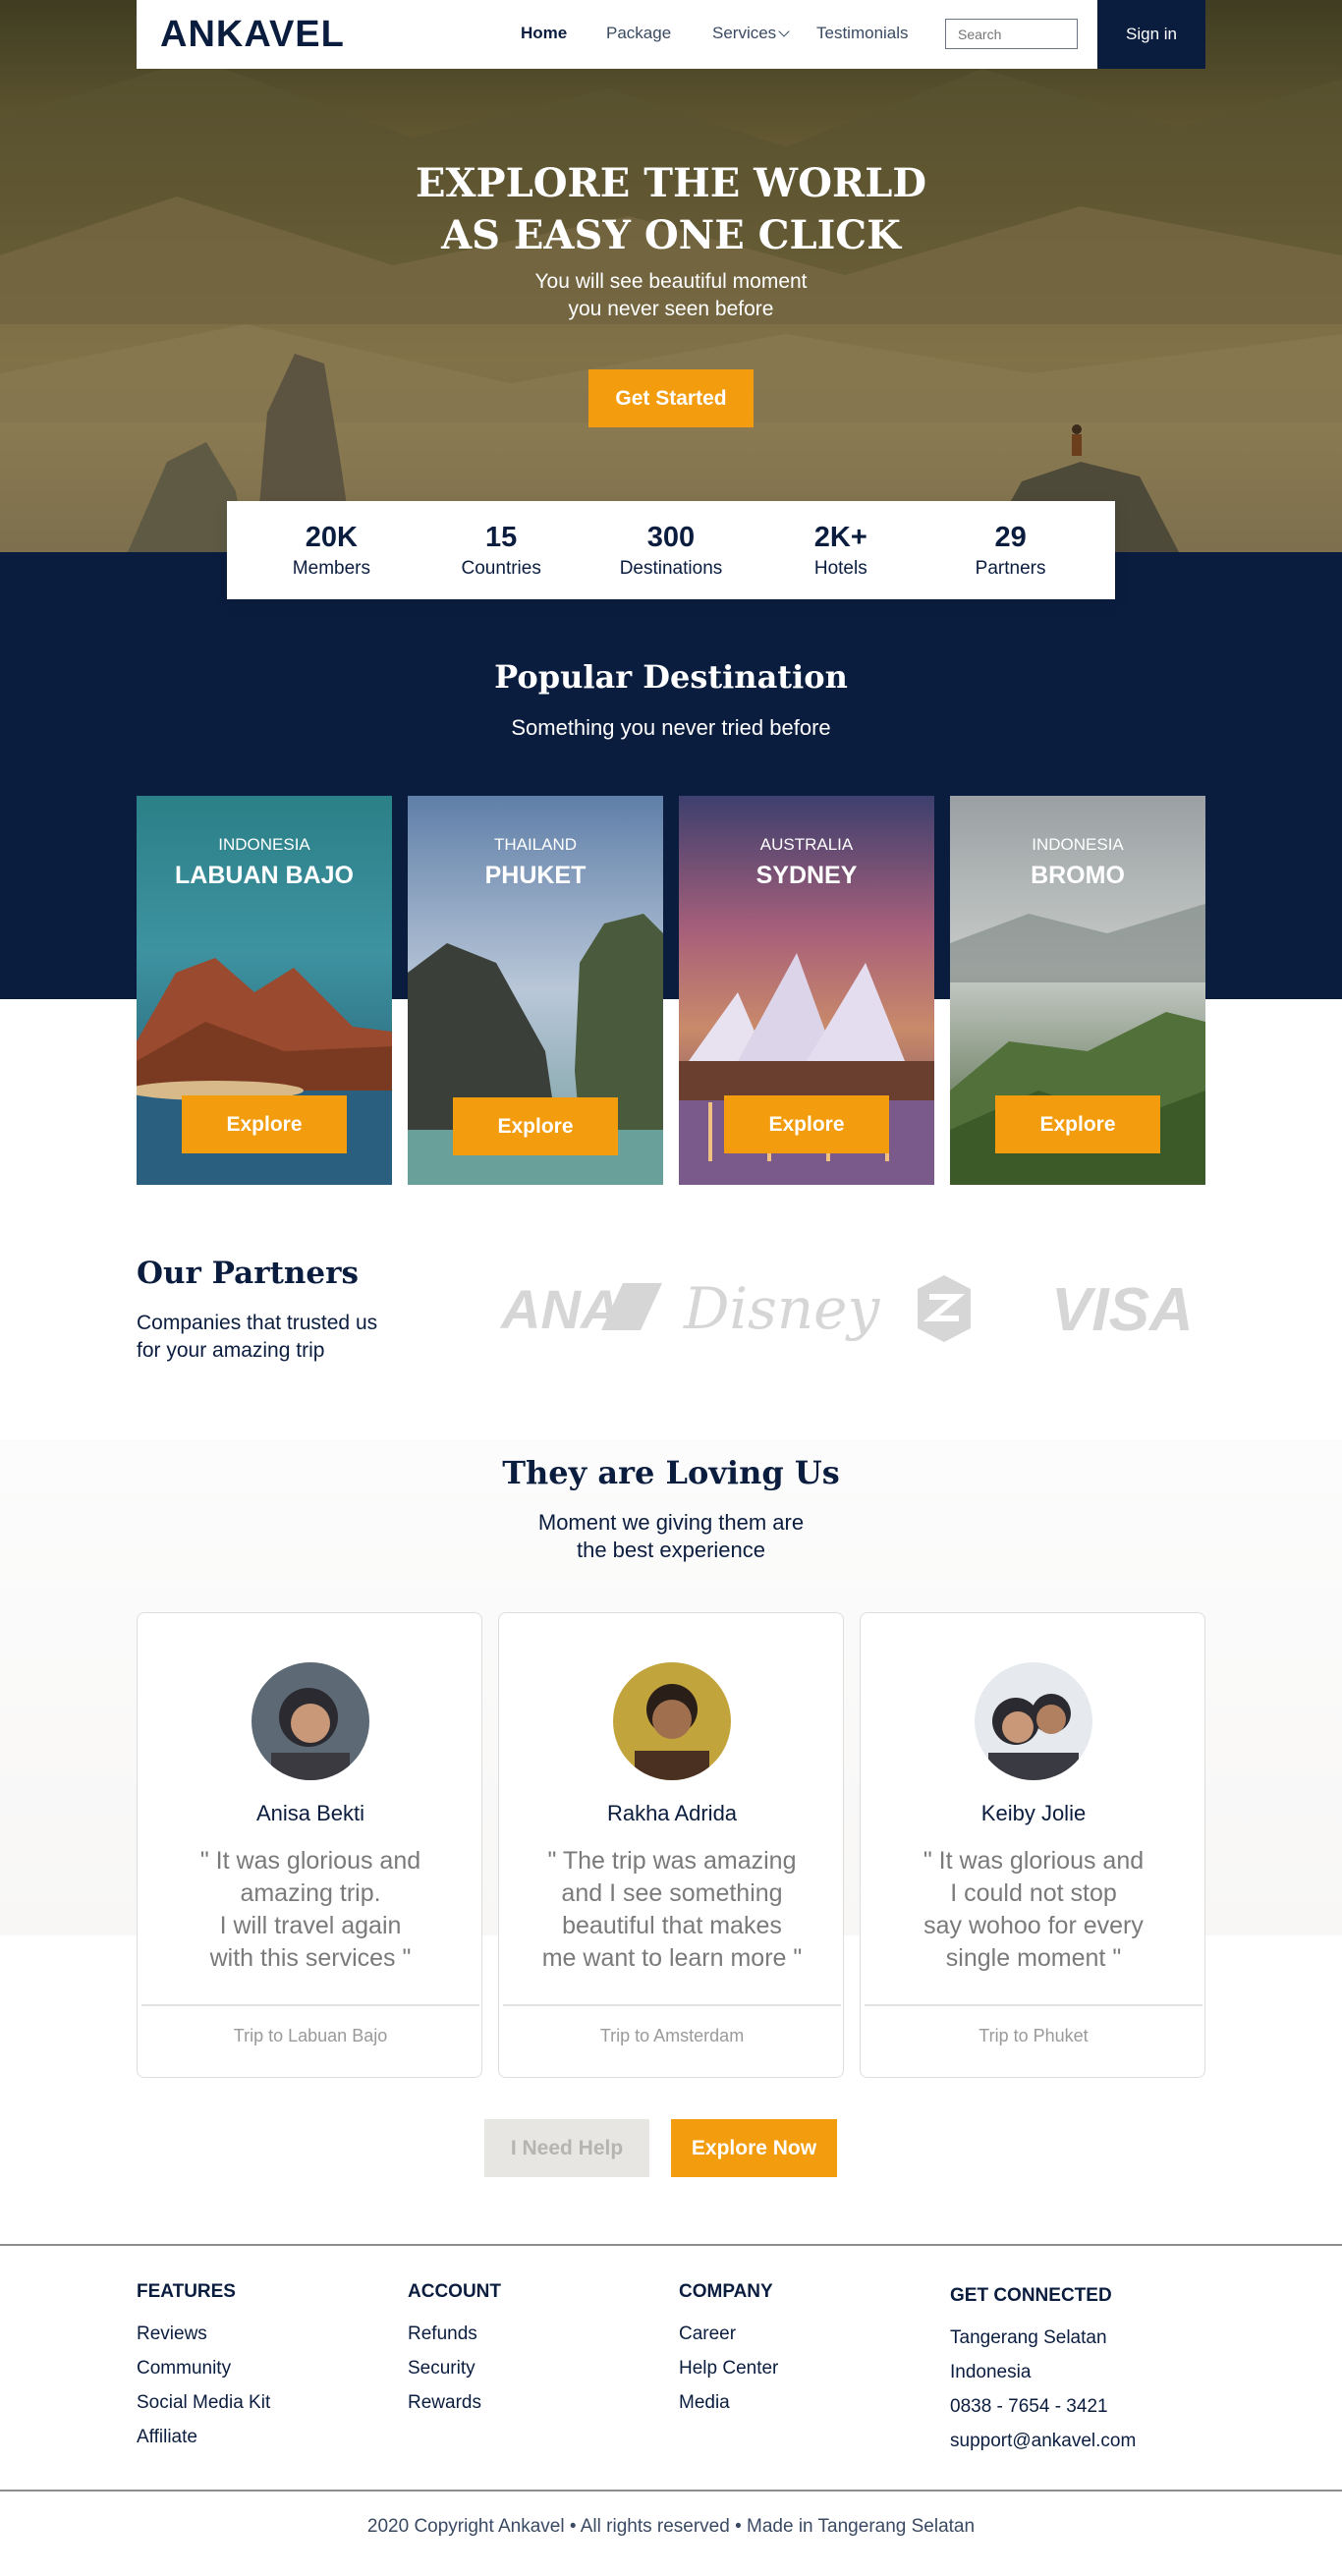  What do you see at coordinates (536, 875) in the screenshot?
I see `destination-city: PHUKET` at bounding box center [536, 875].